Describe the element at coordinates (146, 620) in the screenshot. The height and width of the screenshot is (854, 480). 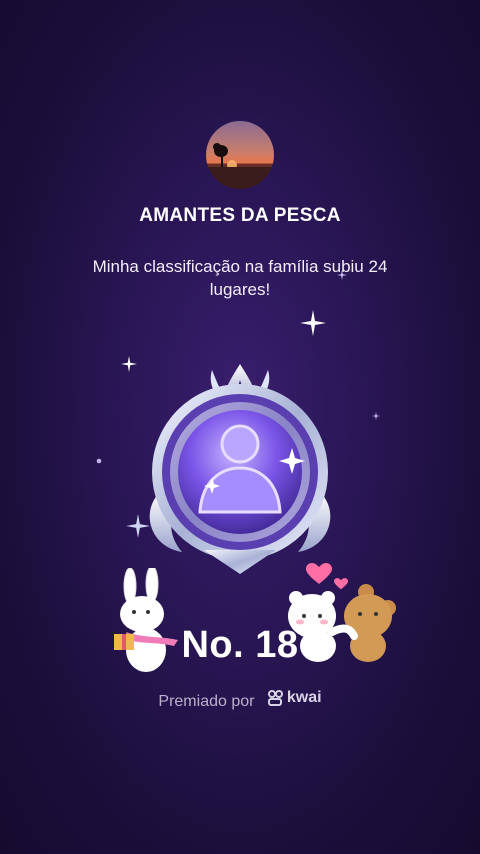
I see `bunny-with-gift-sticker` at that location.